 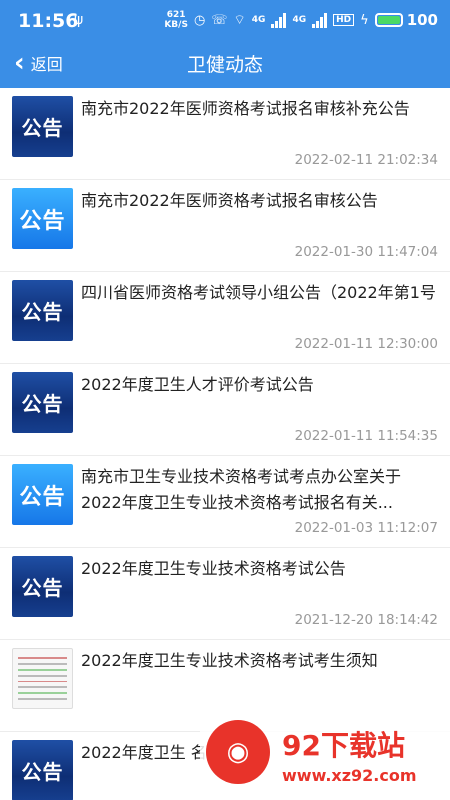 I want to click on nav-bar: ‹ 返回 卫健动态, so click(x=225, y=65).